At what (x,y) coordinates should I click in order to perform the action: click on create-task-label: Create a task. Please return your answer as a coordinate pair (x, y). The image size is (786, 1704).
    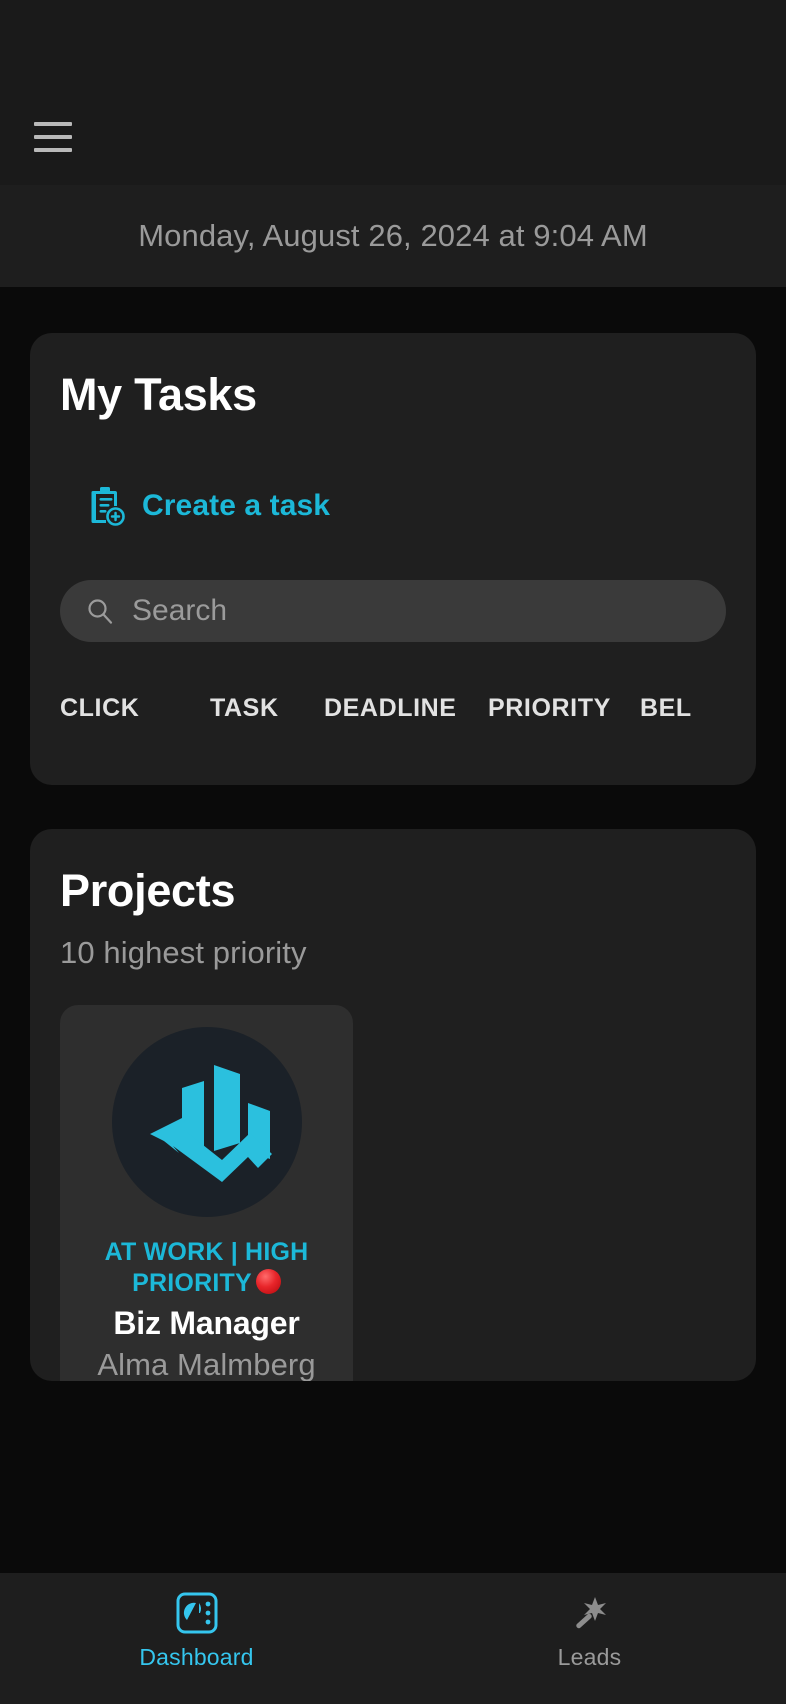
    Looking at the image, I should click on (236, 506).